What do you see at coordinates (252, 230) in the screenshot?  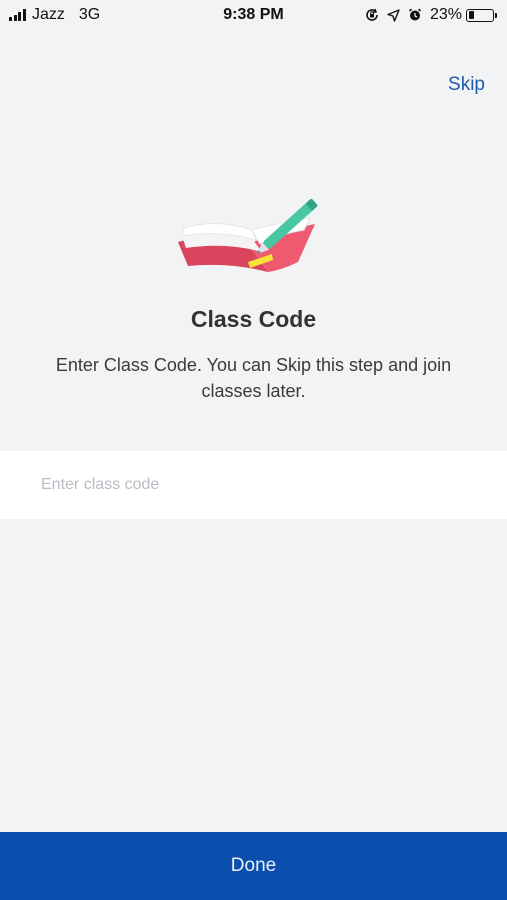 I see `open-book-pencil-icon` at bounding box center [252, 230].